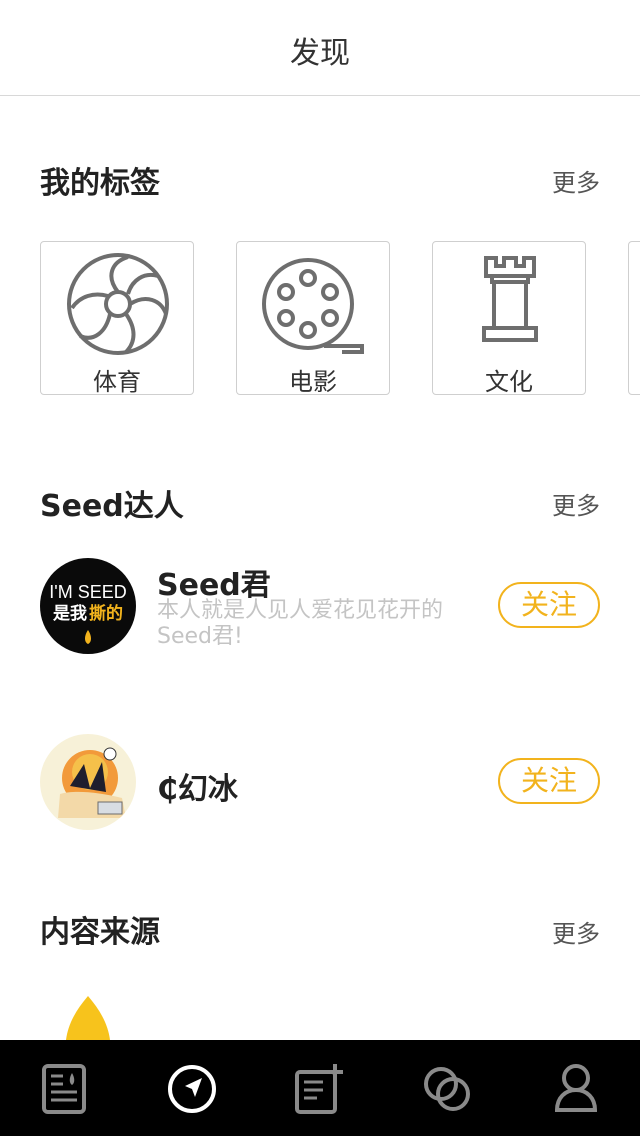 The width and height of the screenshot is (640, 1136). Describe the element at coordinates (576, 180) in the screenshot. I see `tags-more-link: 更多` at that location.